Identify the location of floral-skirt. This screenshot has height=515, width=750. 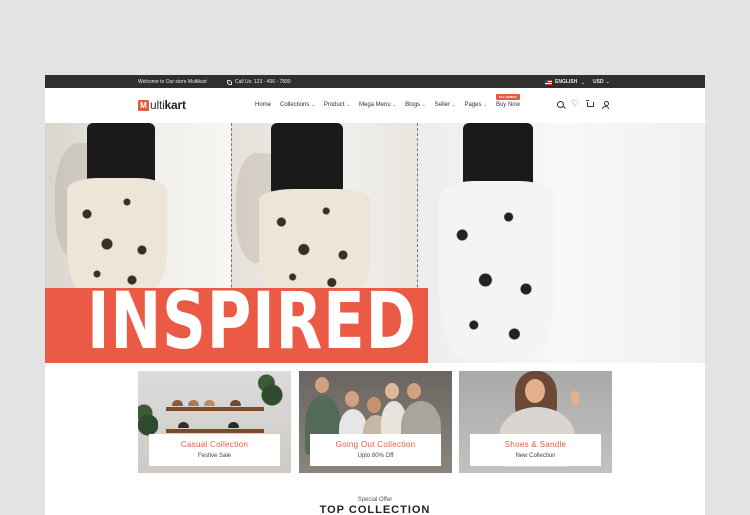
(497, 271).